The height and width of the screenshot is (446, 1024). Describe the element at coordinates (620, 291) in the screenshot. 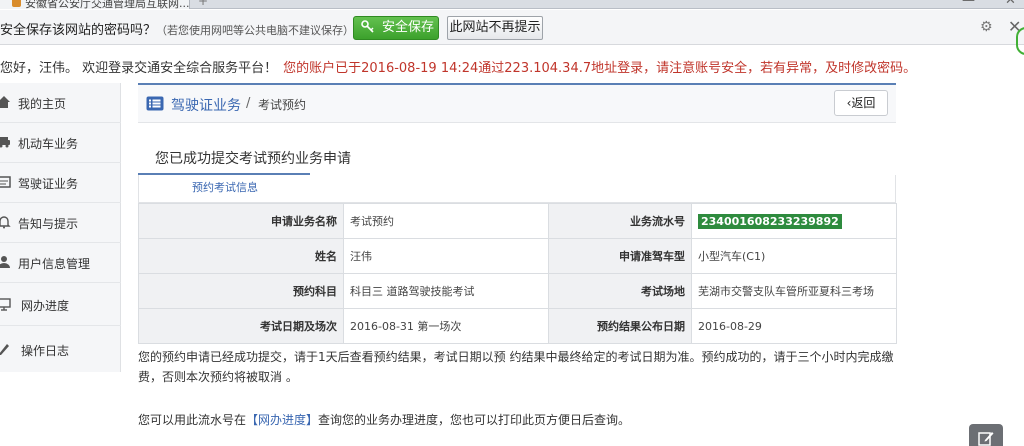

I see `cell-label: 考试场地` at that location.